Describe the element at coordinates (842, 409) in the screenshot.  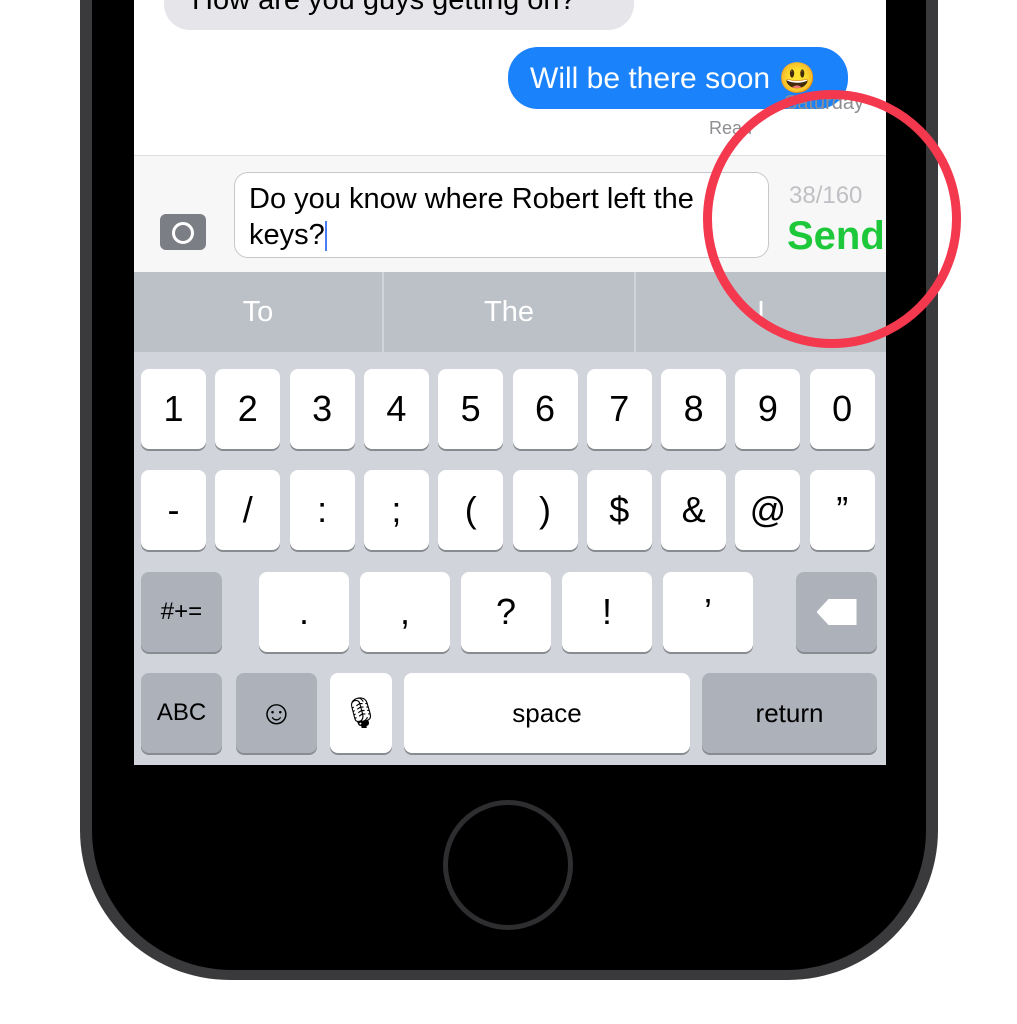
I see `key: 0` at that location.